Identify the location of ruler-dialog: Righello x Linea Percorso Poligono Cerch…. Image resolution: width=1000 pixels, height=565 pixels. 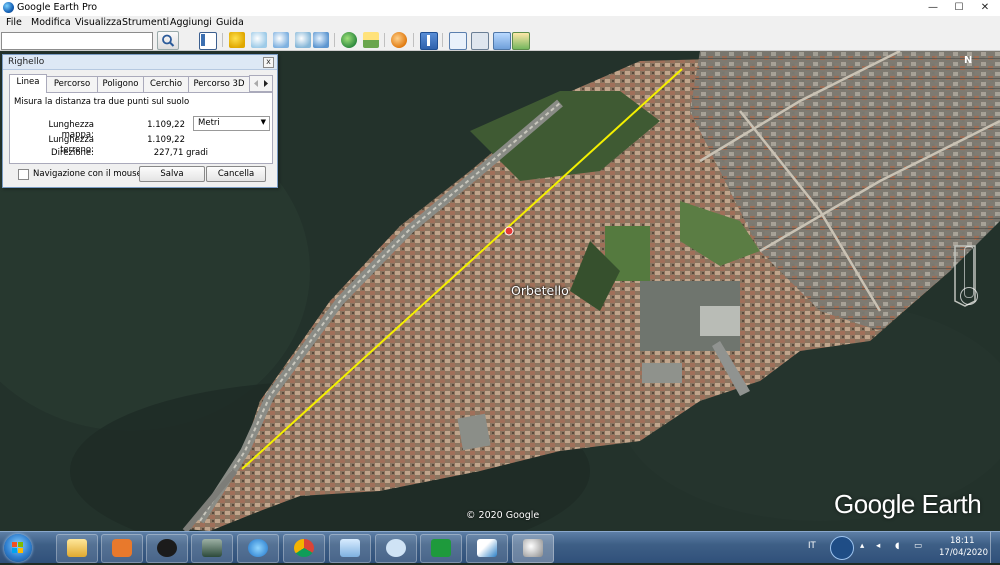
(140, 121).